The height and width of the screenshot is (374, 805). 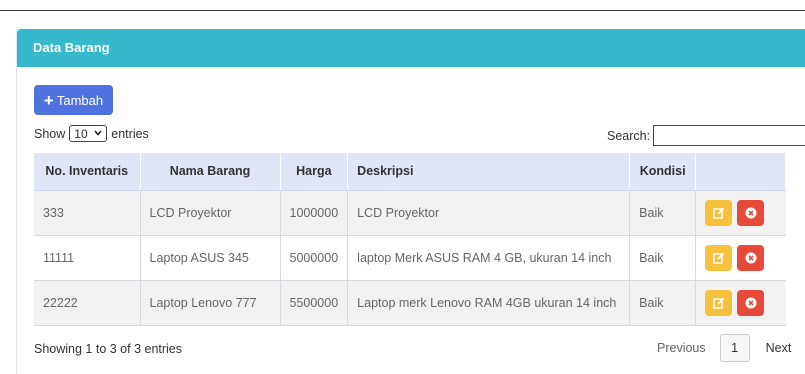 I want to click on column-header-kondisi: Kondisi, so click(x=663, y=172).